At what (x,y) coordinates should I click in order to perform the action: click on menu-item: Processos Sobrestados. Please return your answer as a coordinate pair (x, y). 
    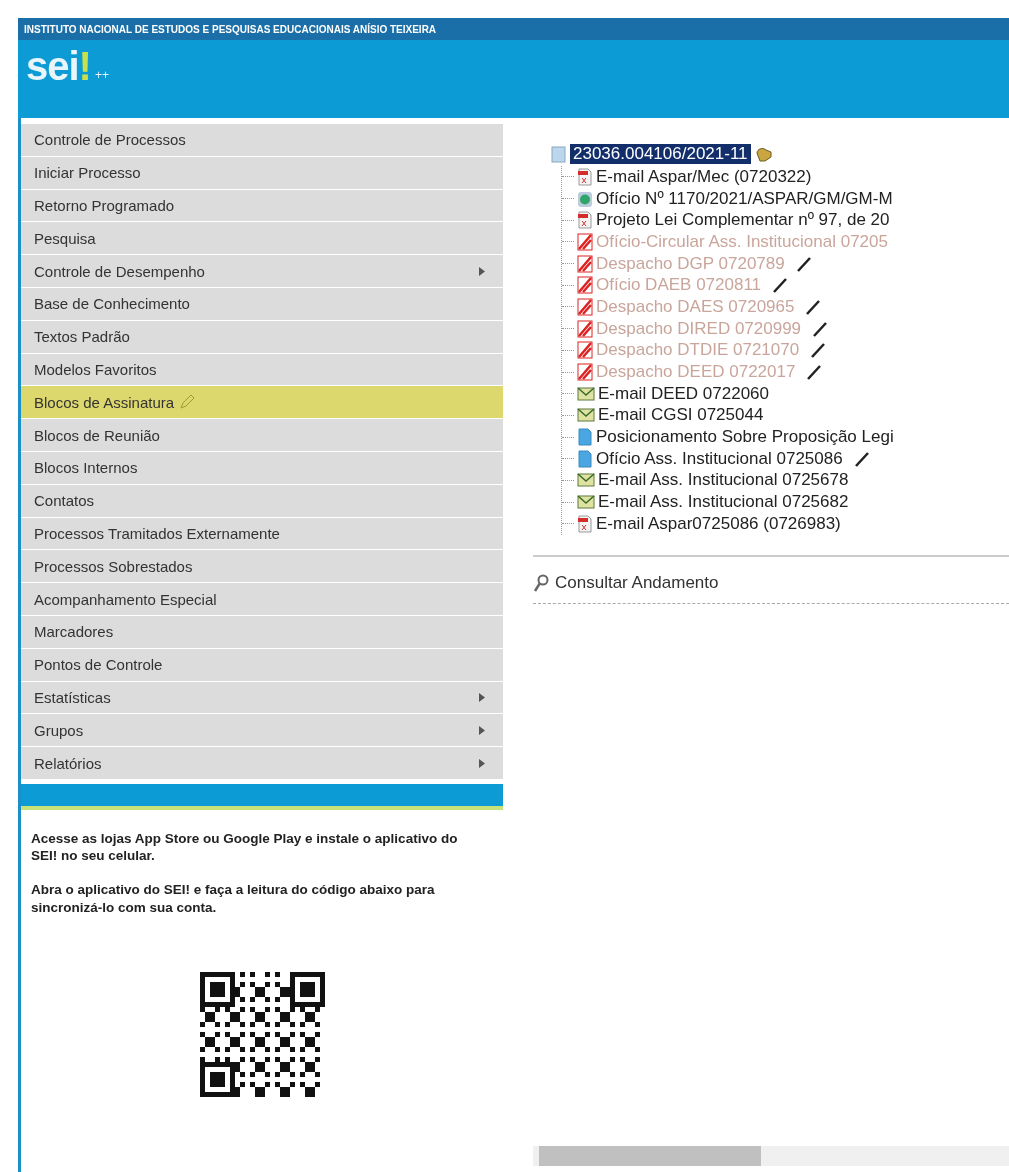
    Looking at the image, I should click on (262, 566).